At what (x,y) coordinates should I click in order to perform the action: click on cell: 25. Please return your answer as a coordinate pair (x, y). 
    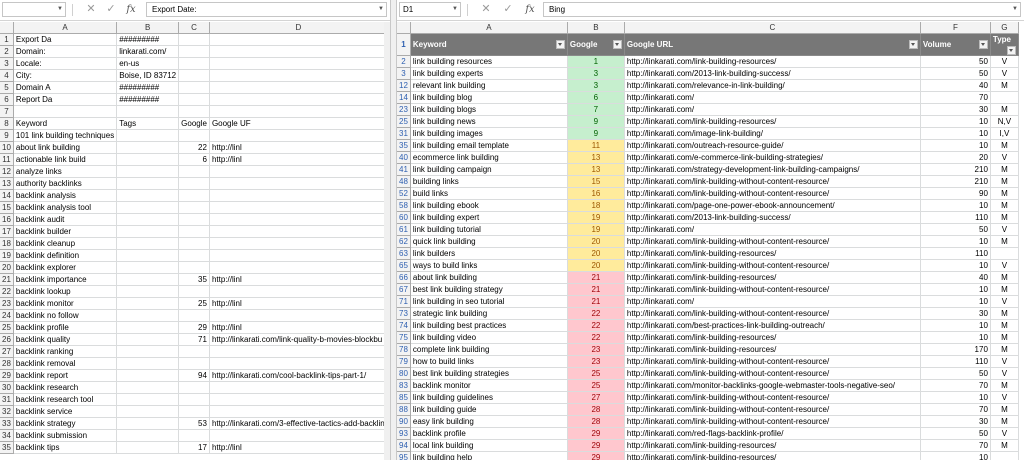
    Looking at the image, I should click on (596, 385).